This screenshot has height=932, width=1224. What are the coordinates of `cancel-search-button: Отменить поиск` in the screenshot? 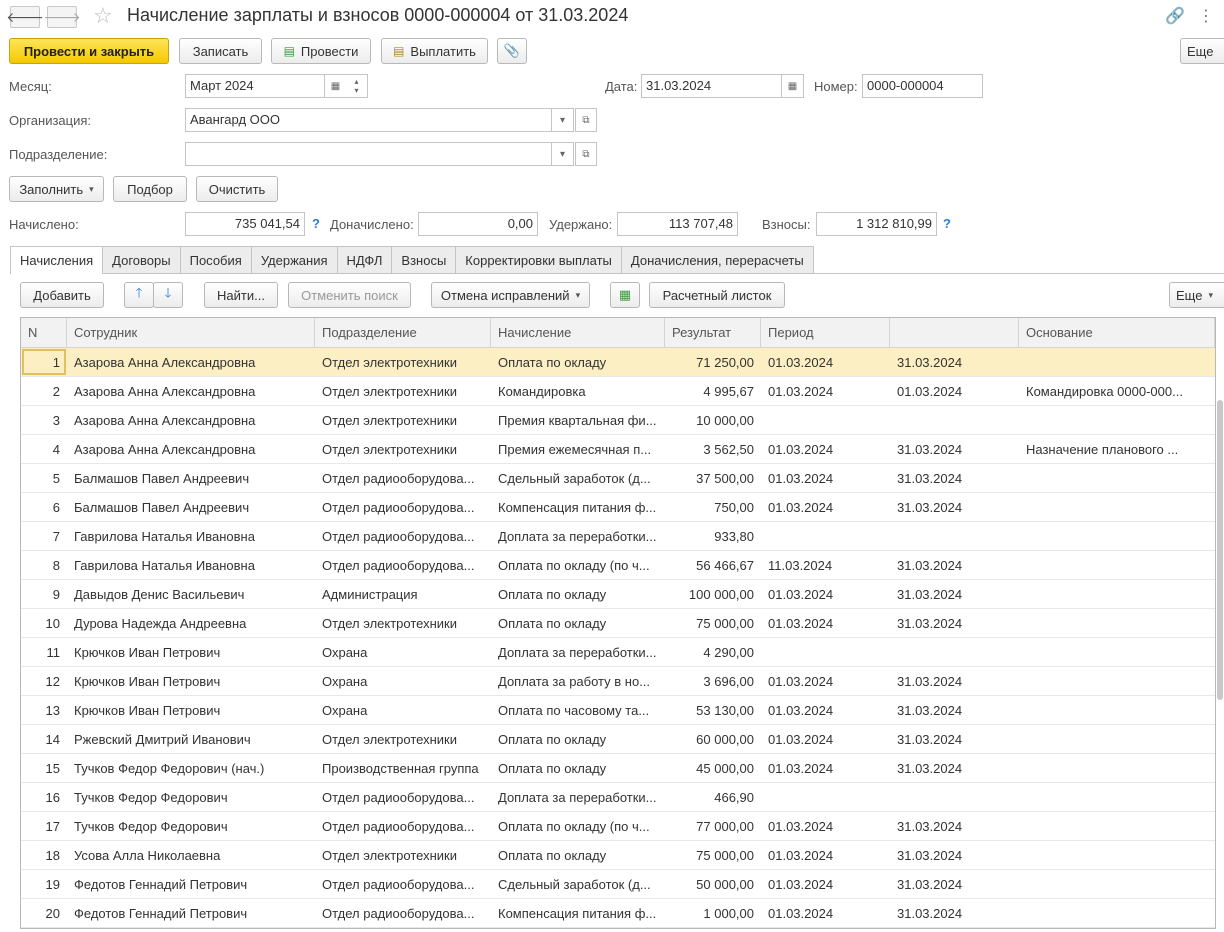 It's located at (349, 295).